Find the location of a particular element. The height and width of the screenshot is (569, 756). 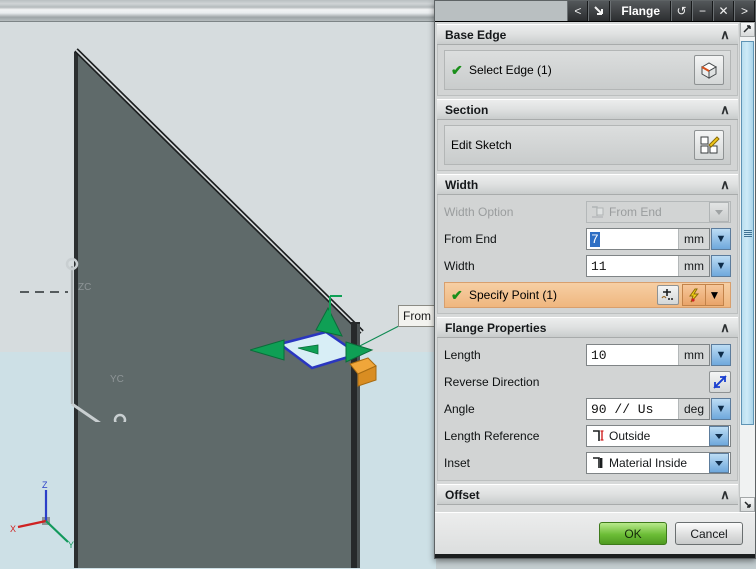

dialog-forward-button: > is located at coordinates (744, 11).